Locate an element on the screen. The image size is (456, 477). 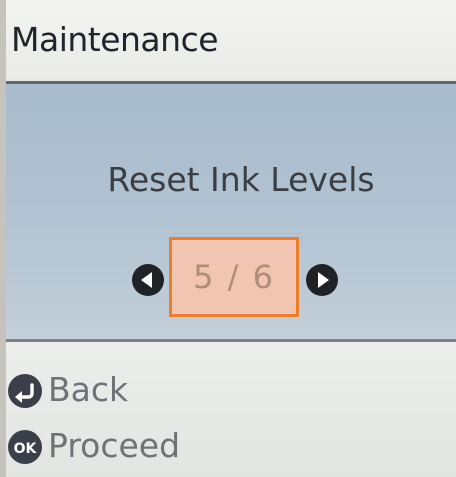
ok-icon-text: OK is located at coordinates (26, 449).